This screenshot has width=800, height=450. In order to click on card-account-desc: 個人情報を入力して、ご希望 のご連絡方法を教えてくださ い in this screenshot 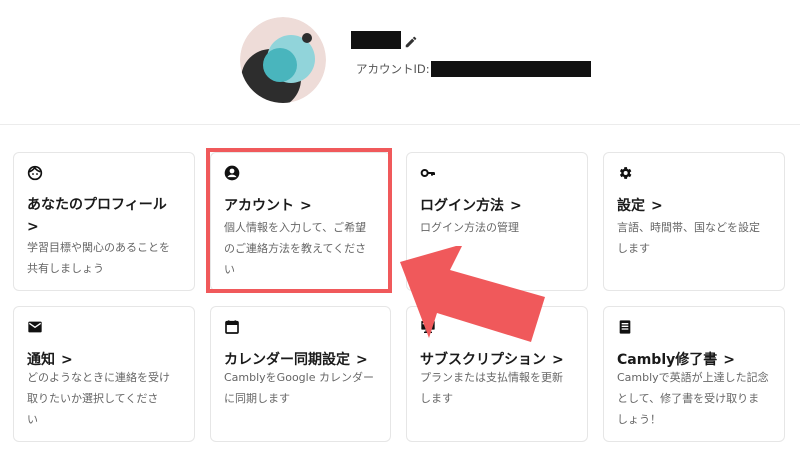, I will do `click(300, 248)`.